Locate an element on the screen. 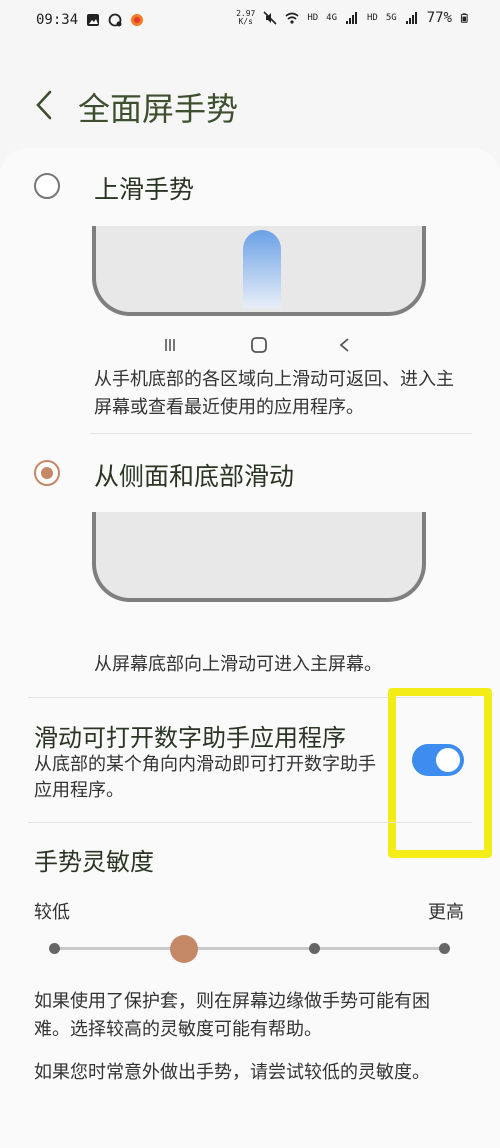 This screenshot has width=500, height=1148. slider-track is located at coordinates (250, 948).